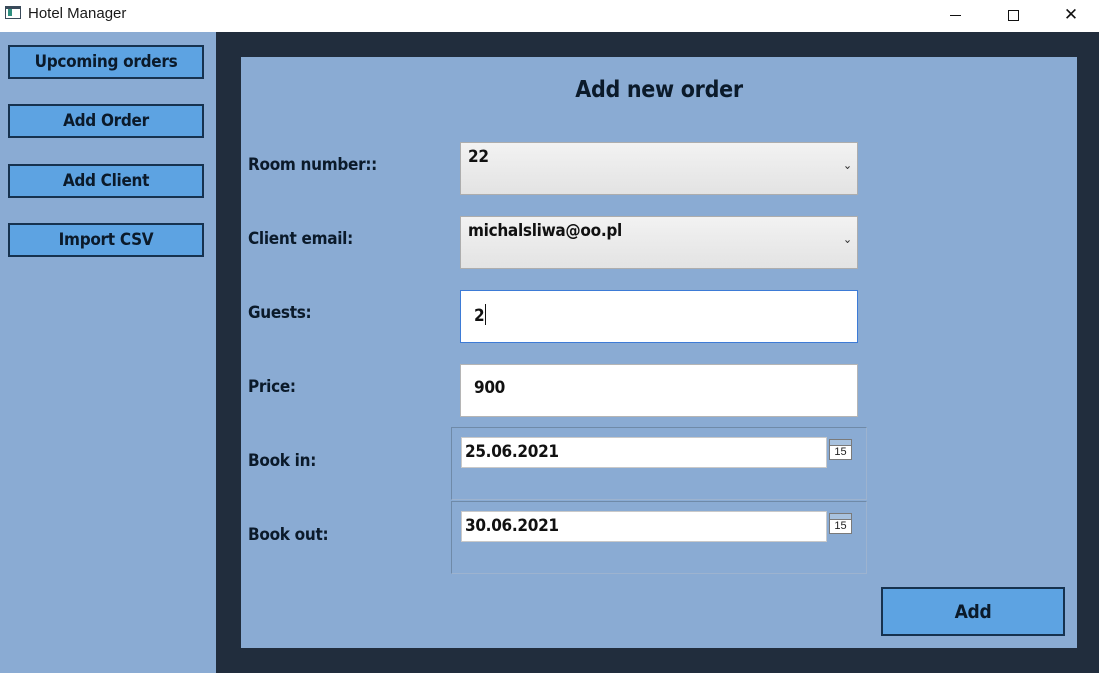 The image size is (1099, 673). What do you see at coordinates (486, 314) in the screenshot?
I see `text-caret` at bounding box center [486, 314].